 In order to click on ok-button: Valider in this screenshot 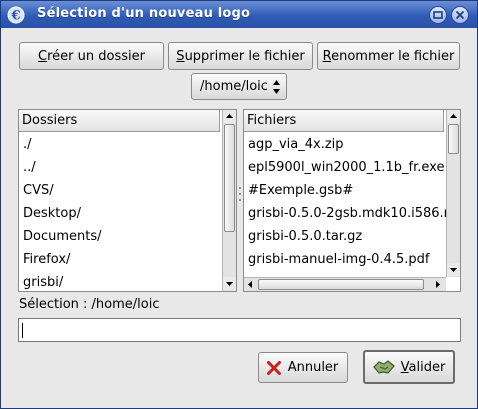, I will do `click(409, 367)`.